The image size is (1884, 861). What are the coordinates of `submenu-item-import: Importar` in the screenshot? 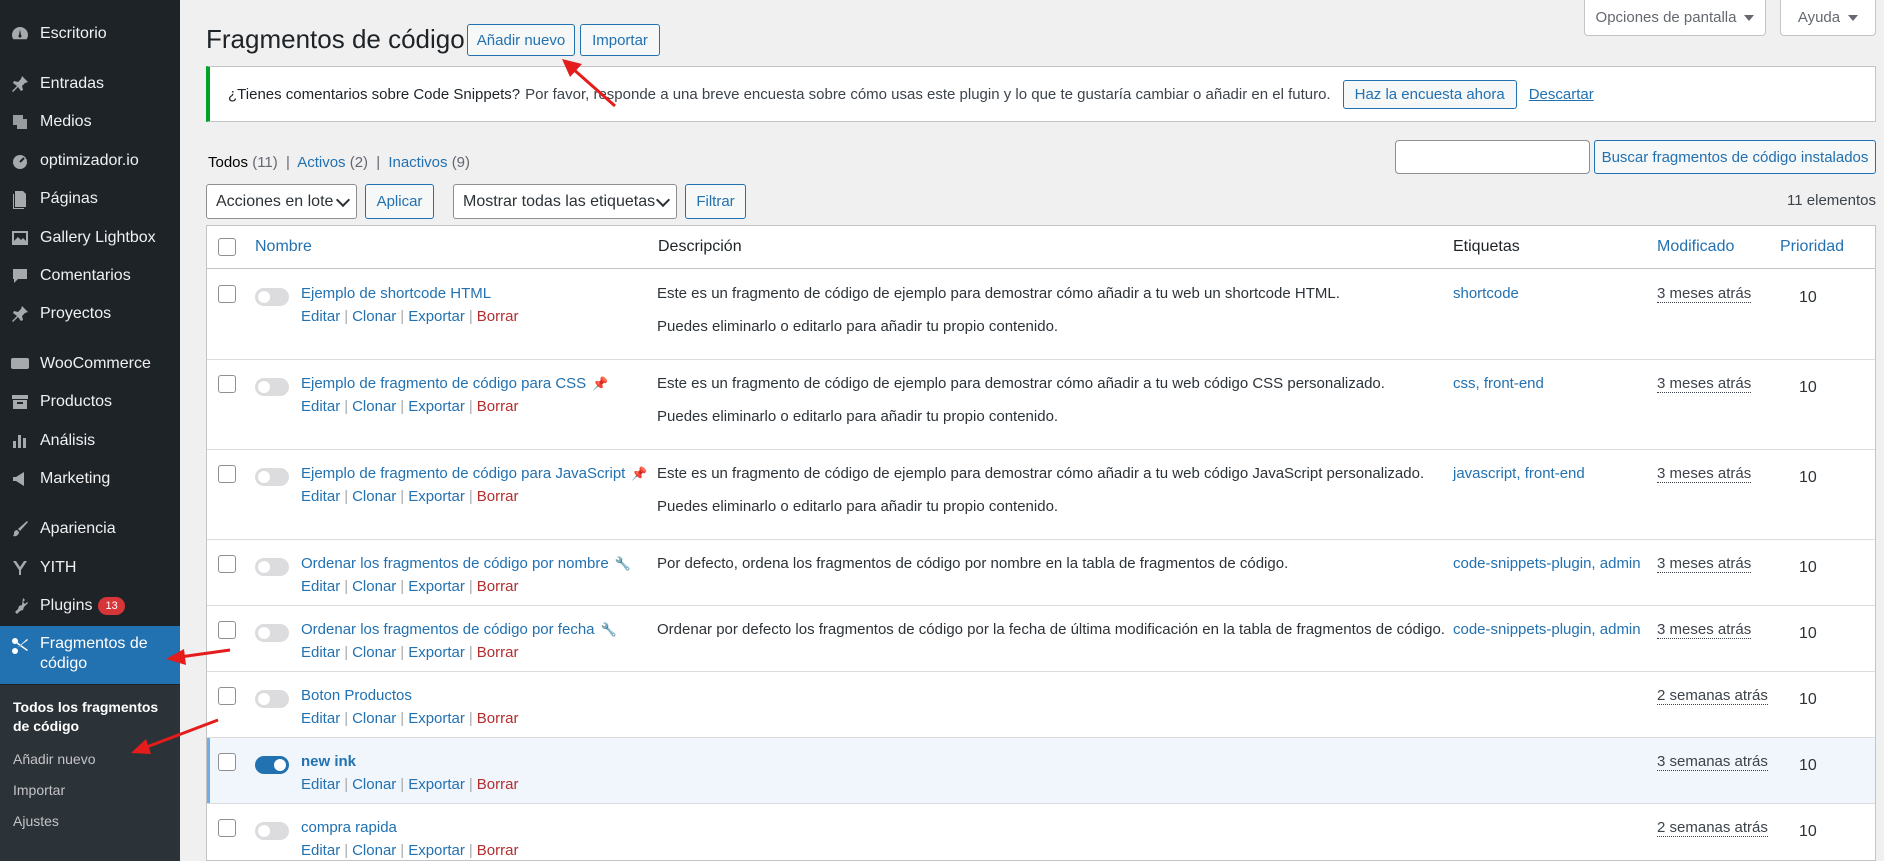 It's located at (39, 790).